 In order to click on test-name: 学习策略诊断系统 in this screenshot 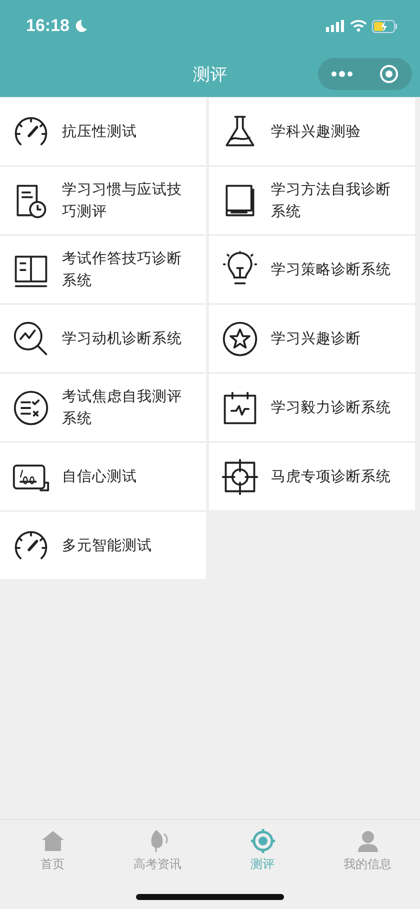, I will do `click(331, 270)`.